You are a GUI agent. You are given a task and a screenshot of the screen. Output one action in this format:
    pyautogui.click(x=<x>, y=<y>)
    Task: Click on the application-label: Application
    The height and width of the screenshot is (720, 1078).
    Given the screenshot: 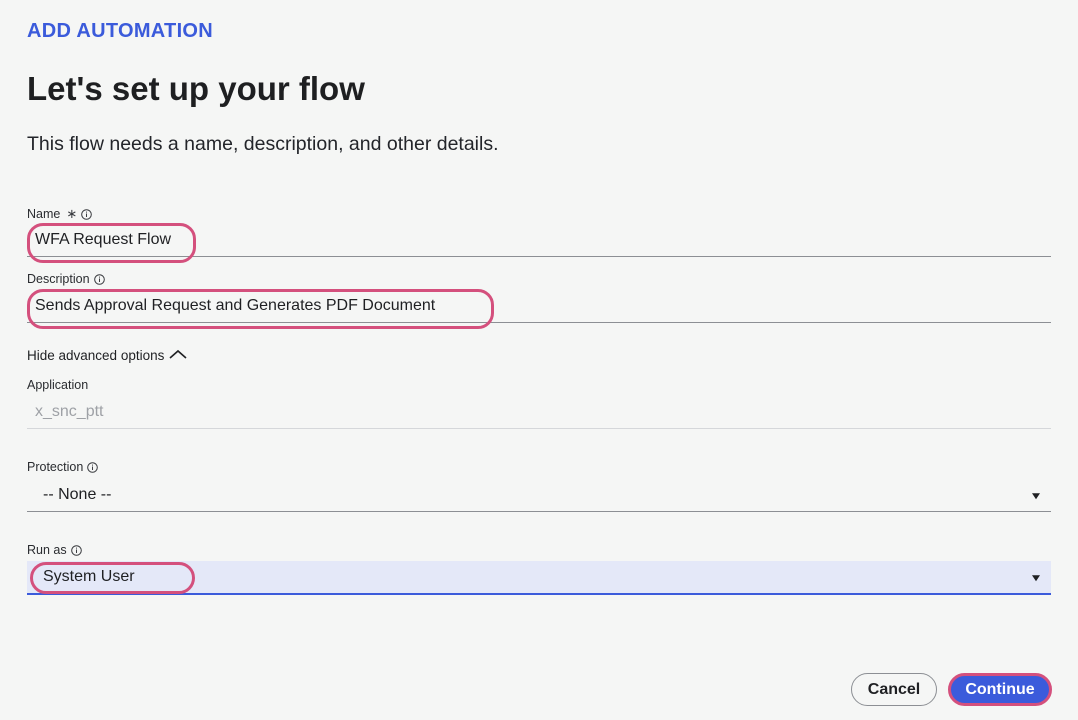 What is the action you would take?
    pyautogui.click(x=57, y=385)
    